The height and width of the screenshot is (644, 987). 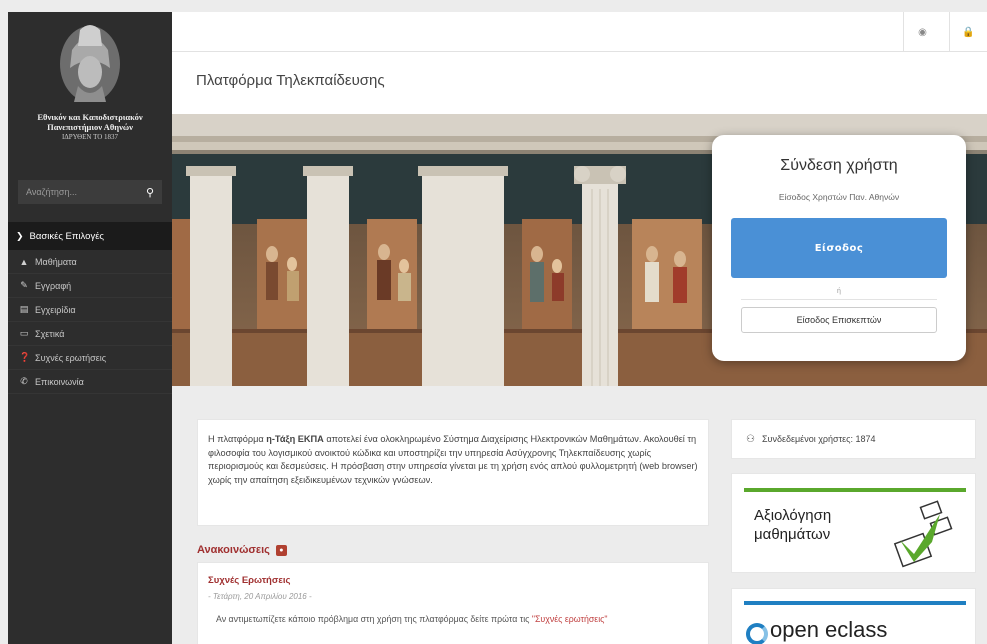 I want to click on sidebar-item-label: Εγχειρίδια, so click(x=55, y=309).